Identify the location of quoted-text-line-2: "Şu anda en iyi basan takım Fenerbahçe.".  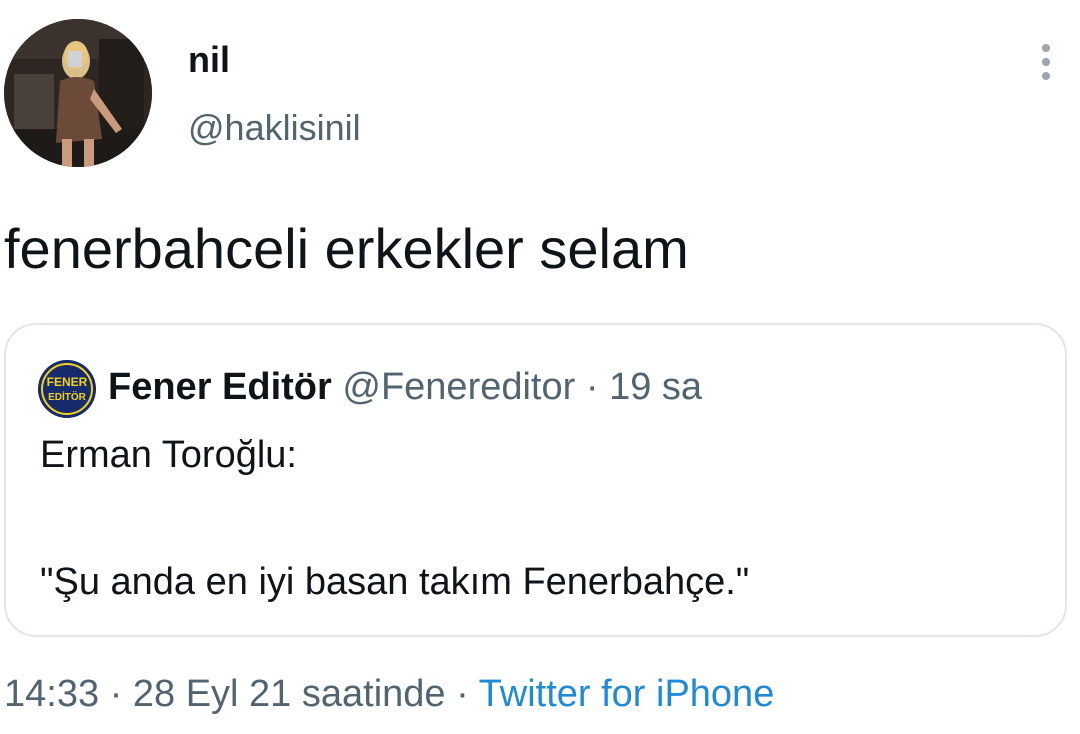
(395, 582).